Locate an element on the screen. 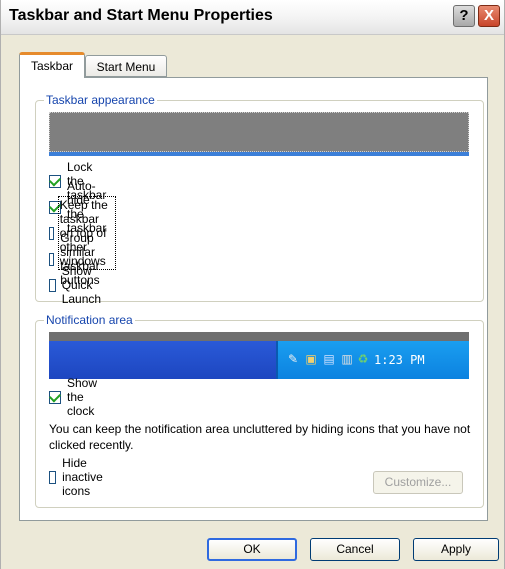 The image size is (505, 569). title-bar: Taskbar and Start Menu Properties ? X is located at coordinates (252, 17).